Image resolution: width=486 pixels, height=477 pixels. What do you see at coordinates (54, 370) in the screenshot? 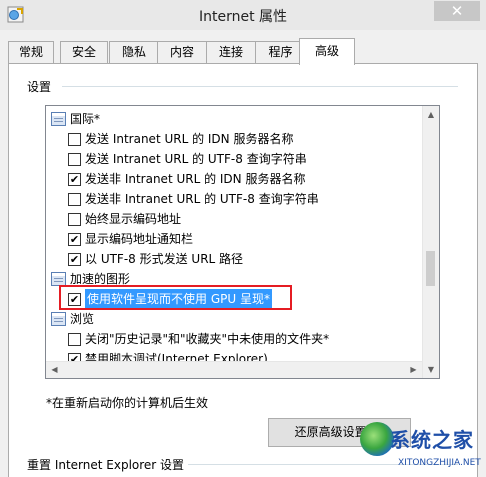
I see `scroll-left-icon: ◀` at bounding box center [54, 370].